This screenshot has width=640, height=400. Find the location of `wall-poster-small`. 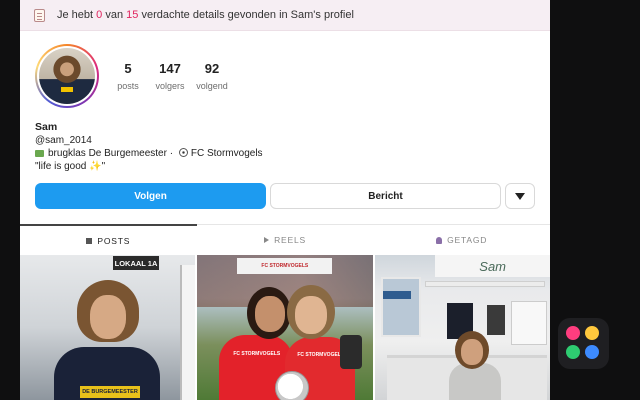

wall-poster-small is located at coordinates (495, 320).